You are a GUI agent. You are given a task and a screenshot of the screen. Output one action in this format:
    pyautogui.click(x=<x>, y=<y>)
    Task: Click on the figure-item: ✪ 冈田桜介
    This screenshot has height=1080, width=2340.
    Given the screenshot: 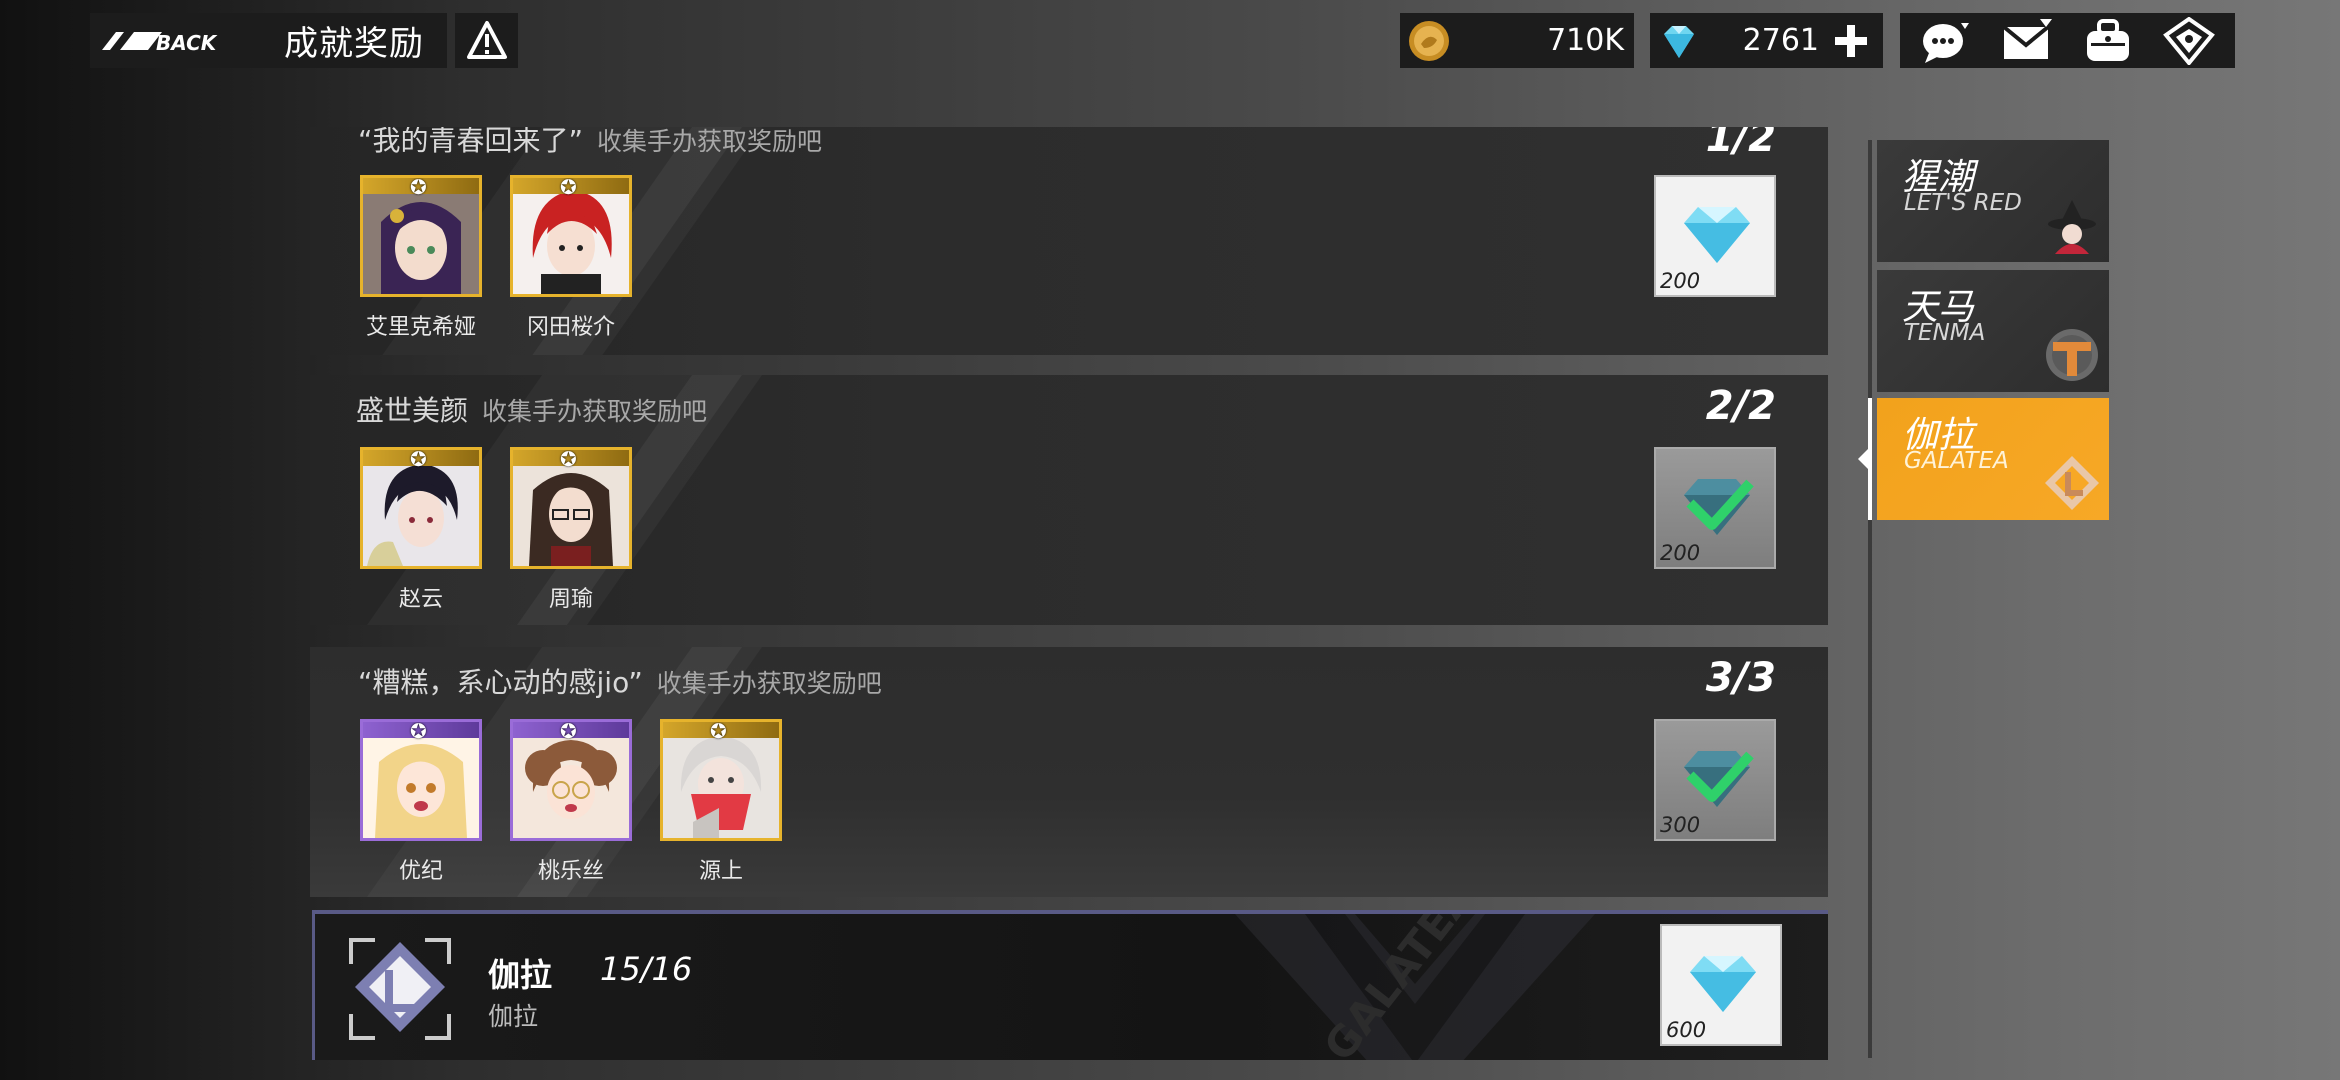 What is the action you would take?
    pyautogui.click(x=571, y=258)
    